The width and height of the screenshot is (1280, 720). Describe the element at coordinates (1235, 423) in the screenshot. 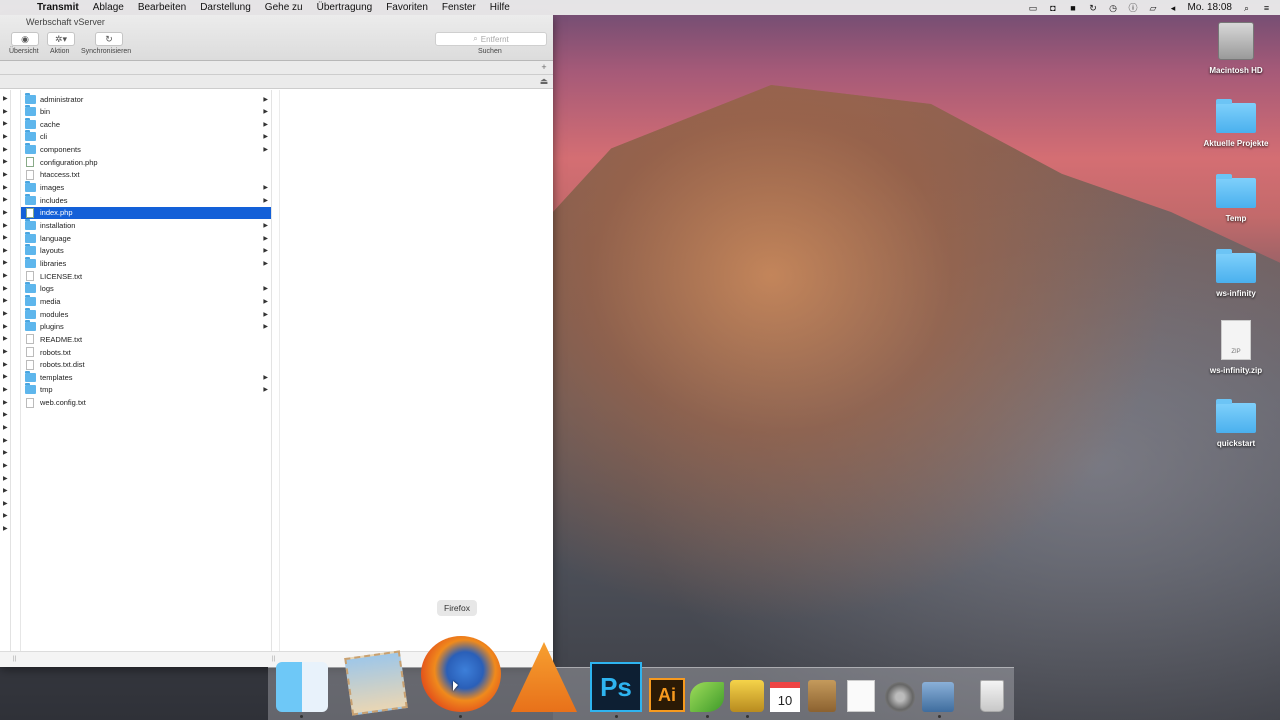

I see `desktop-item-quickstart: quickstart` at that location.